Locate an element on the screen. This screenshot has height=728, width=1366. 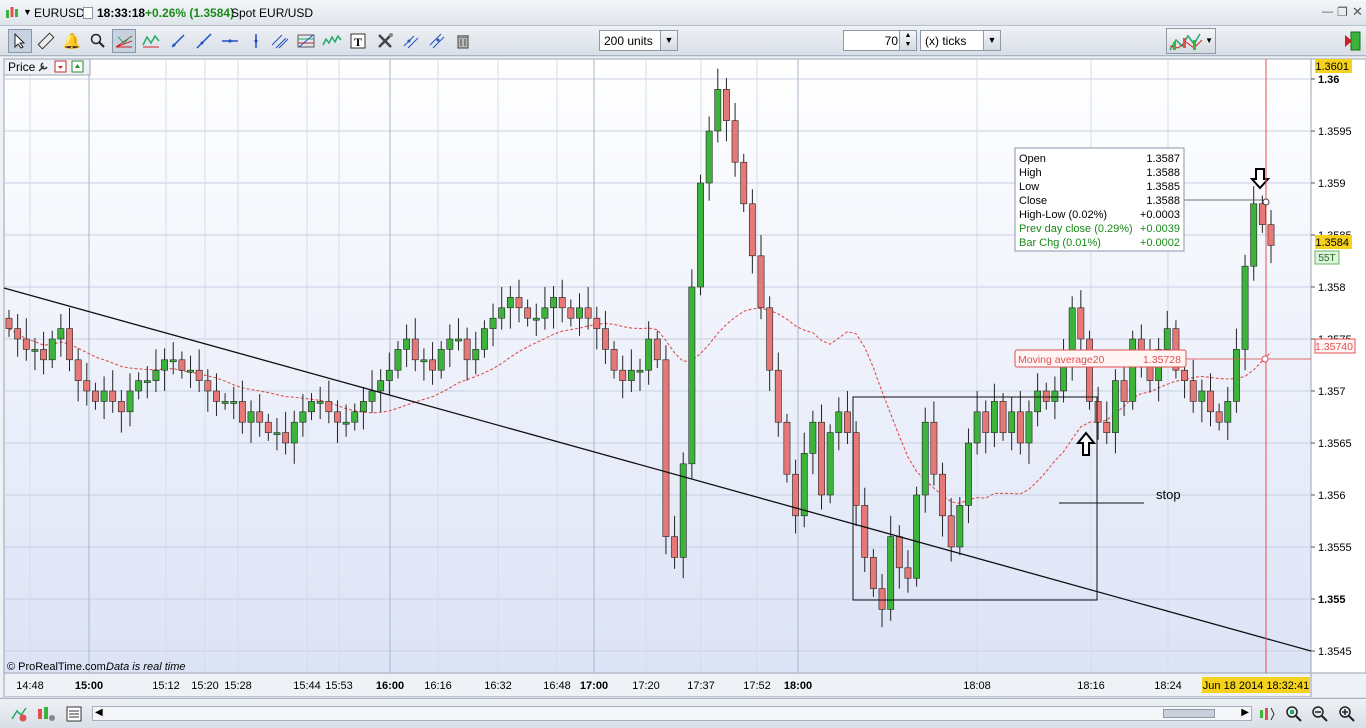
x-tick-label: 15:53 is located at coordinates (339, 686).